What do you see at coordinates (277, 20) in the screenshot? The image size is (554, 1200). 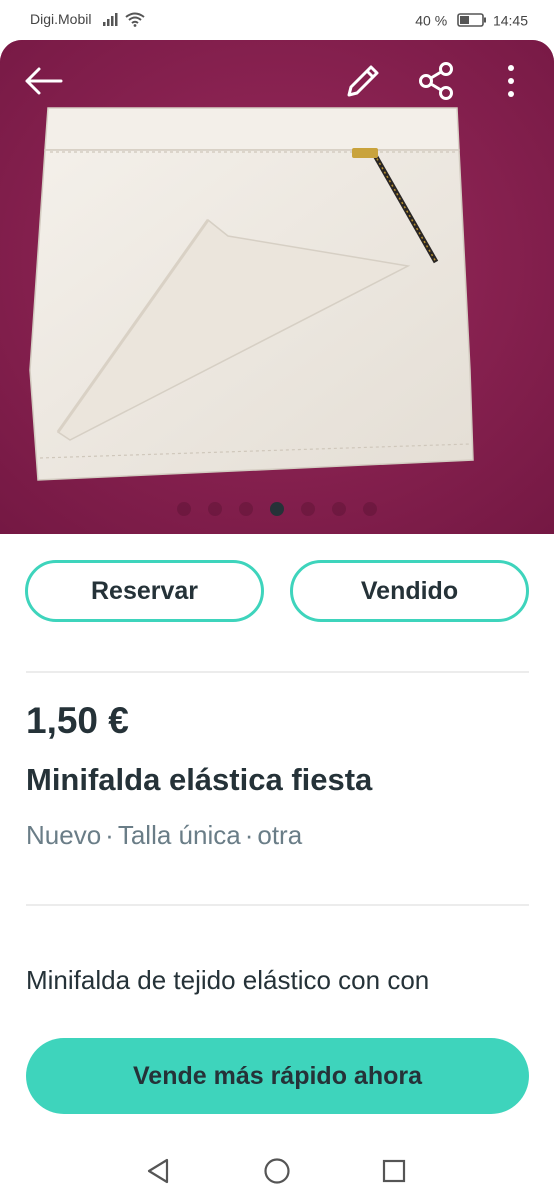 I see `status-bar: Digi.Mobil 40 % 14:45` at bounding box center [277, 20].